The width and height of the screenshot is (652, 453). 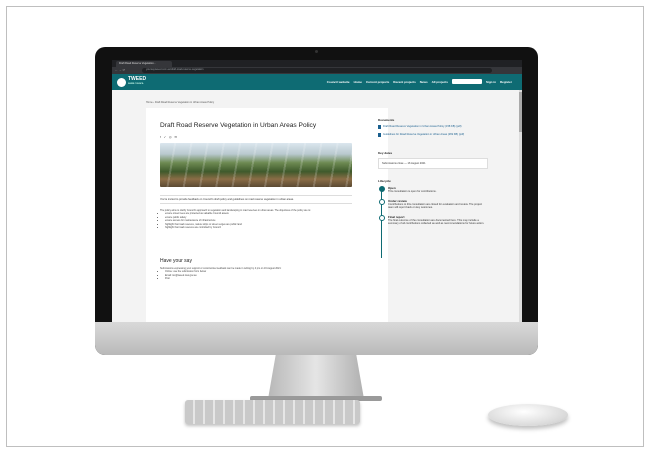 I want to click on have-your-say-heading: Have your say, so click(x=176, y=261).